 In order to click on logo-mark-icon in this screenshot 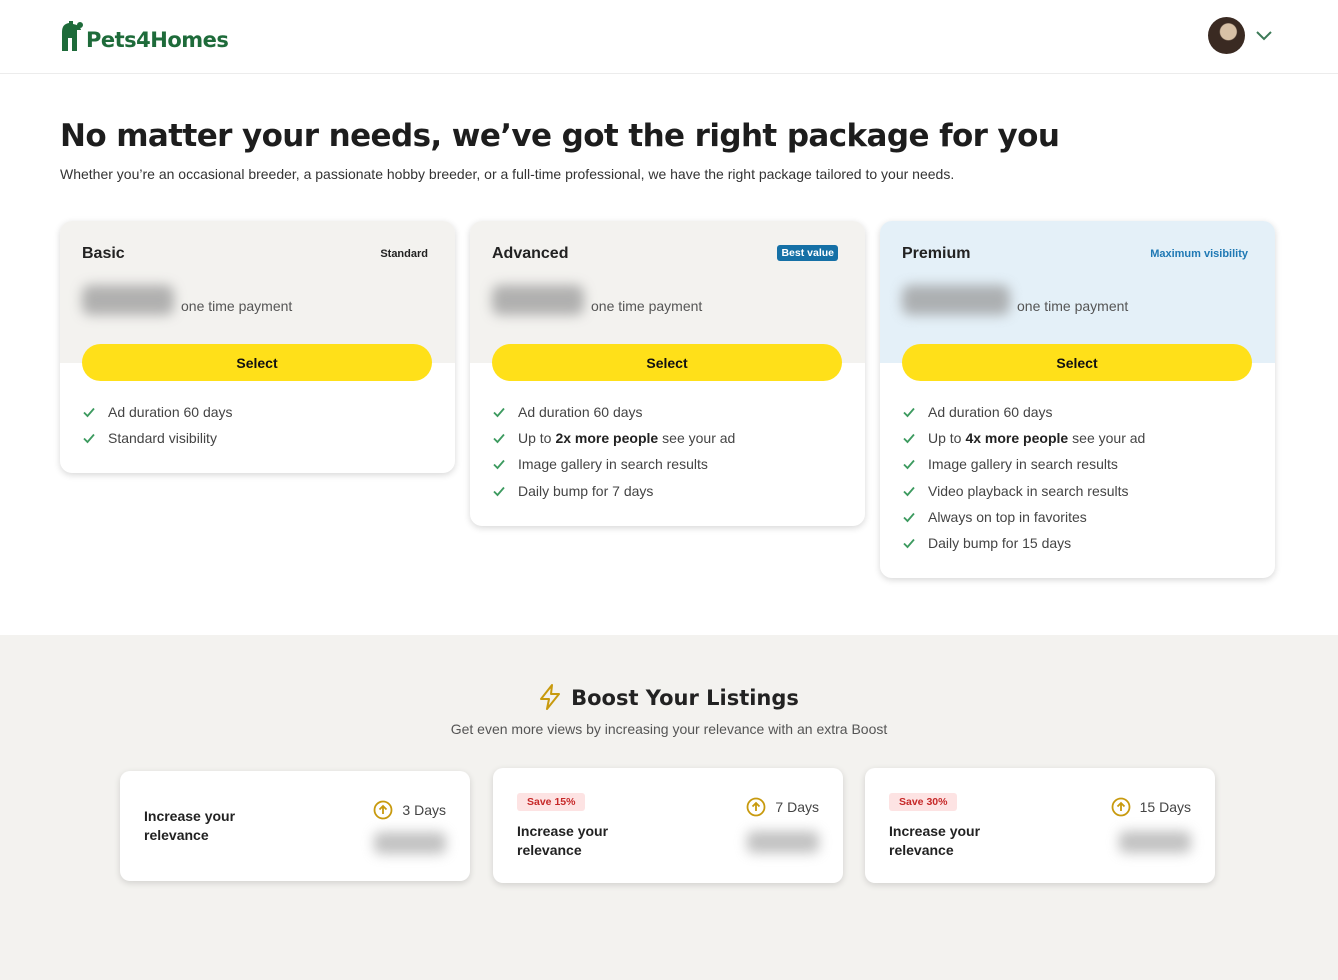, I will do `click(72, 36)`.